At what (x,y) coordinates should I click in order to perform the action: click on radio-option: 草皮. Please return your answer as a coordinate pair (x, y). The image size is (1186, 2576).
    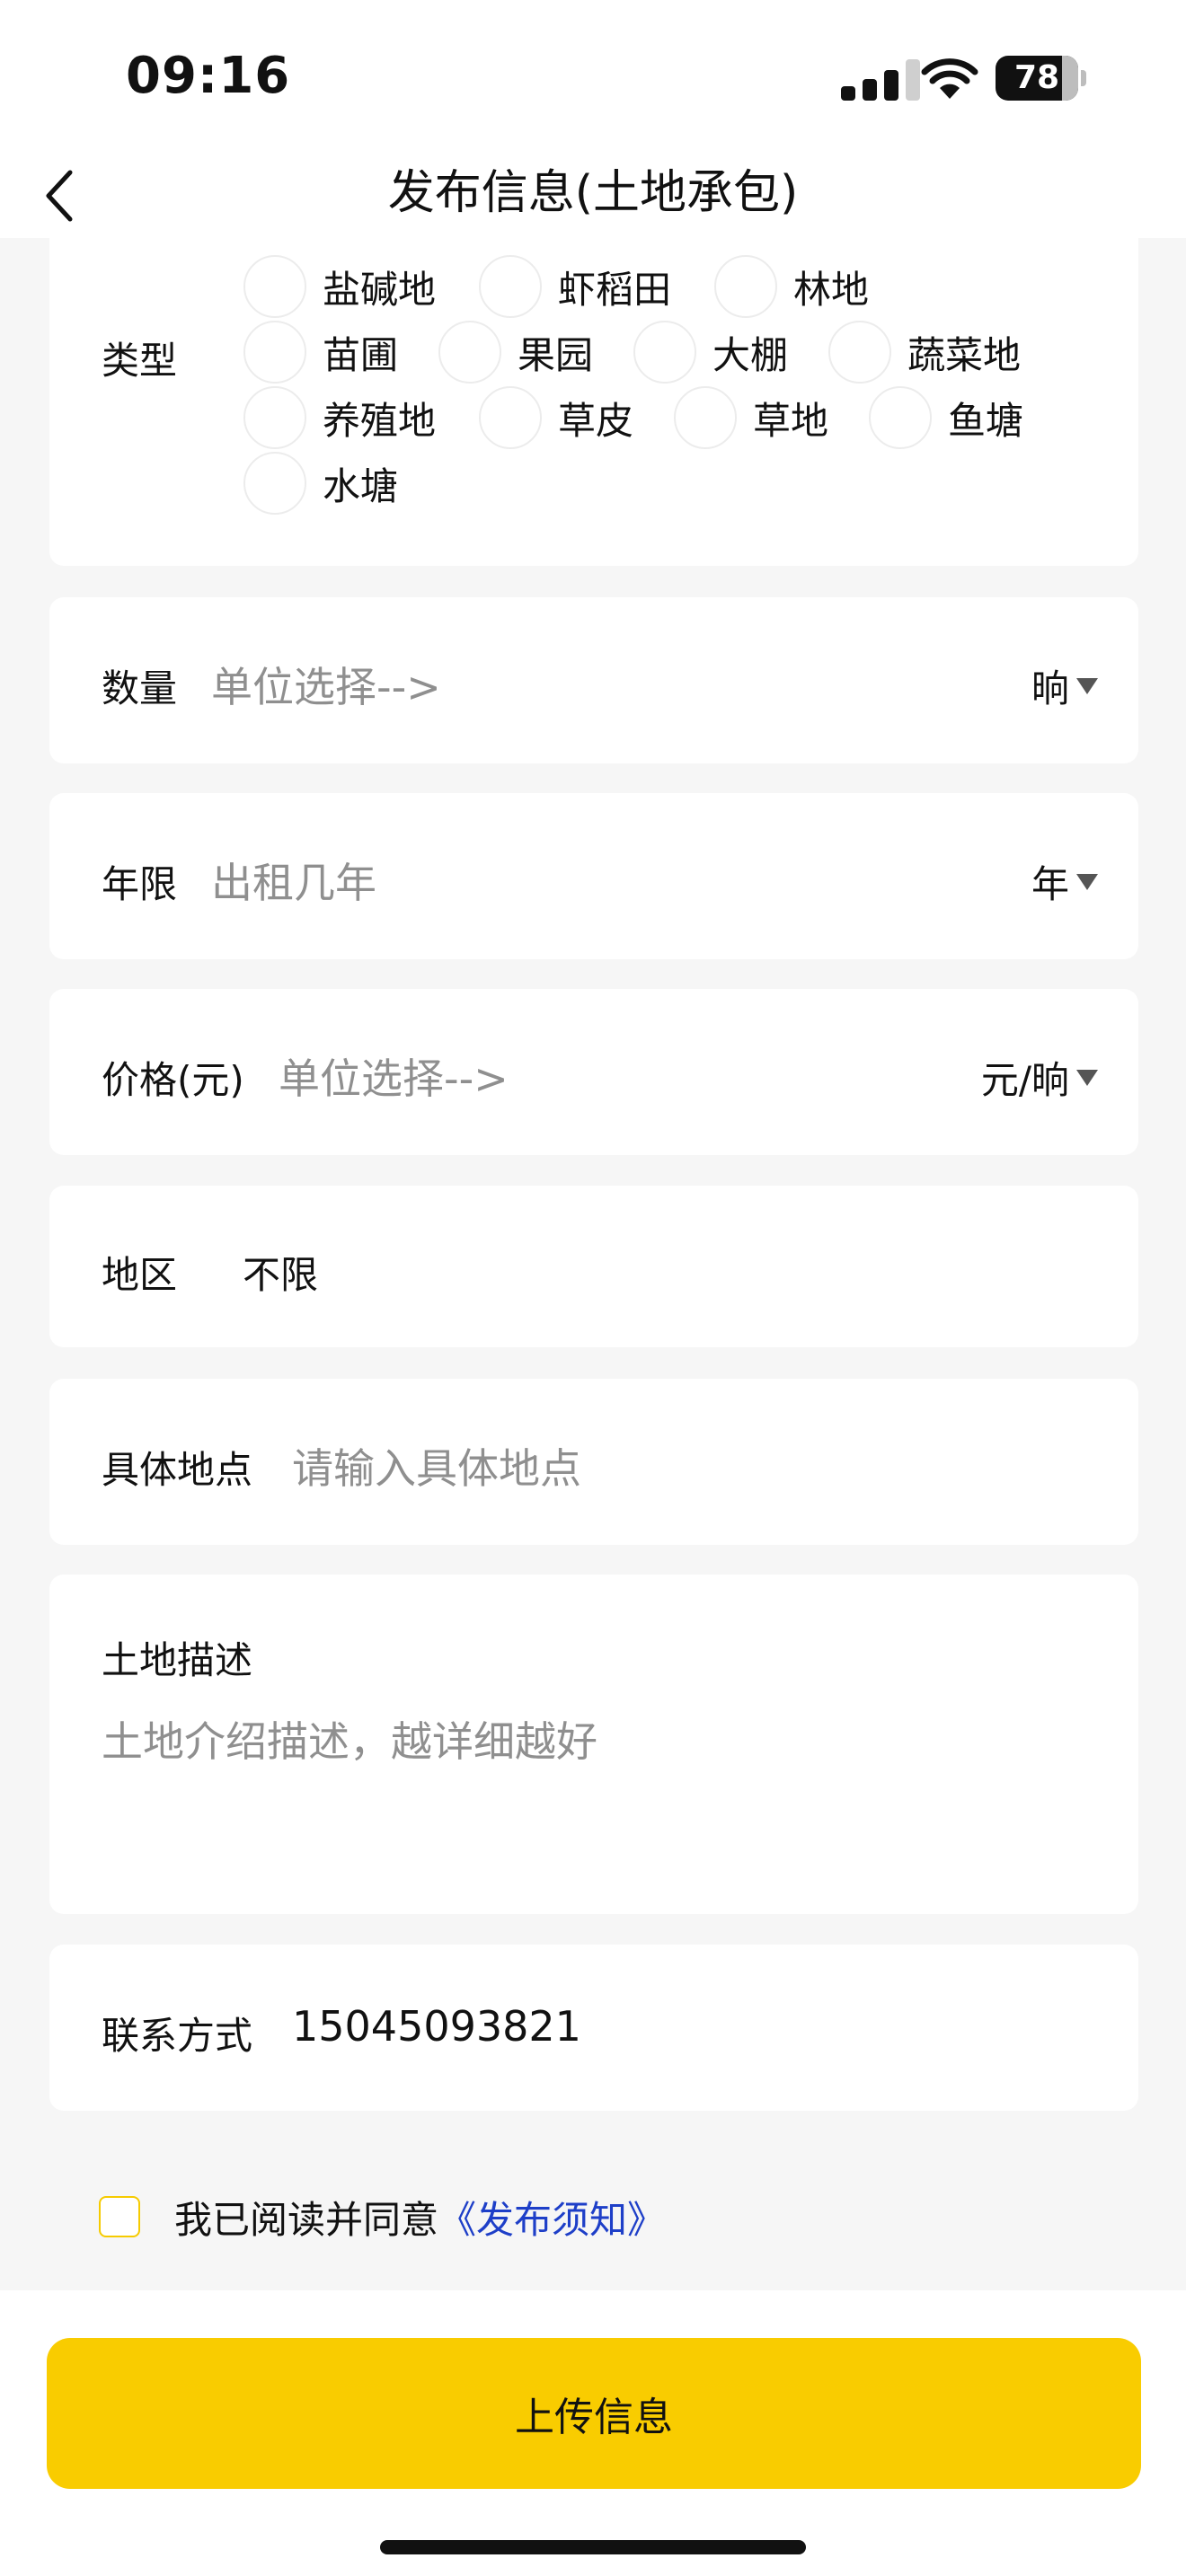
    Looking at the image, I should click on (556, 417).